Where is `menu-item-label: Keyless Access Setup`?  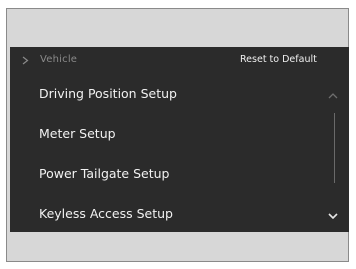
menu-item-label: Keyless Access Setup is located at coordinates (106, 213).